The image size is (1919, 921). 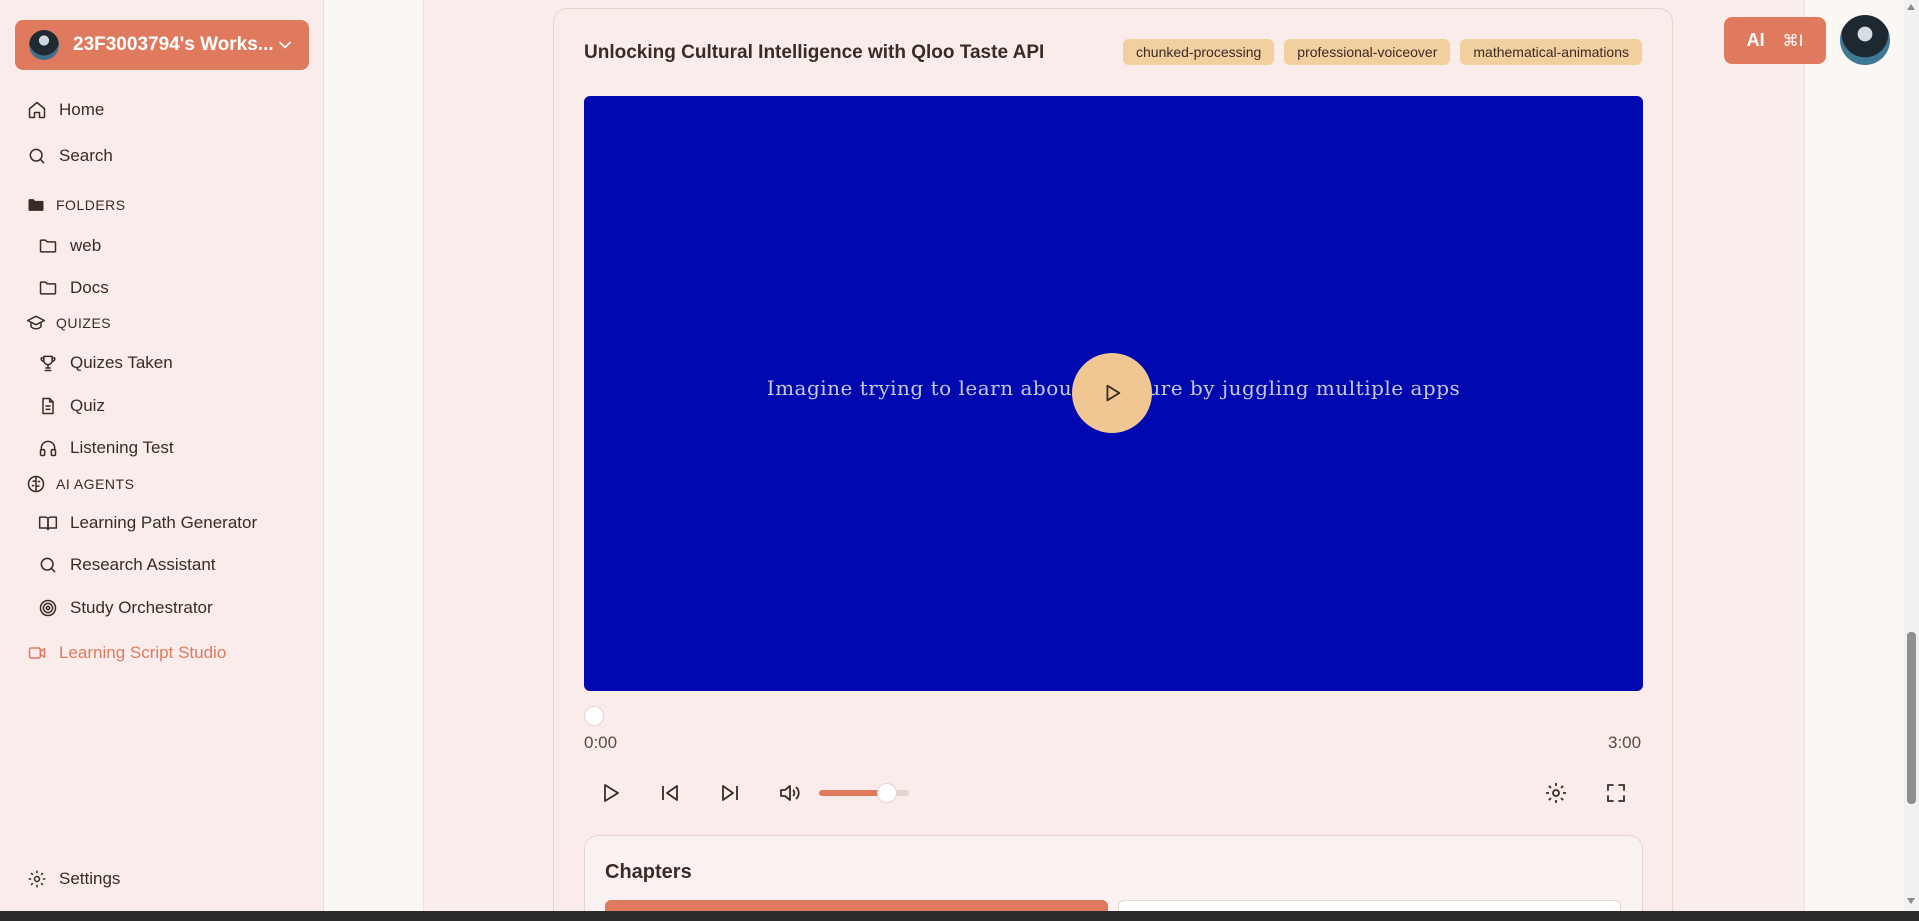 I want to click on sidebar-item-label: Listening Test, so click(x=122, y=447).